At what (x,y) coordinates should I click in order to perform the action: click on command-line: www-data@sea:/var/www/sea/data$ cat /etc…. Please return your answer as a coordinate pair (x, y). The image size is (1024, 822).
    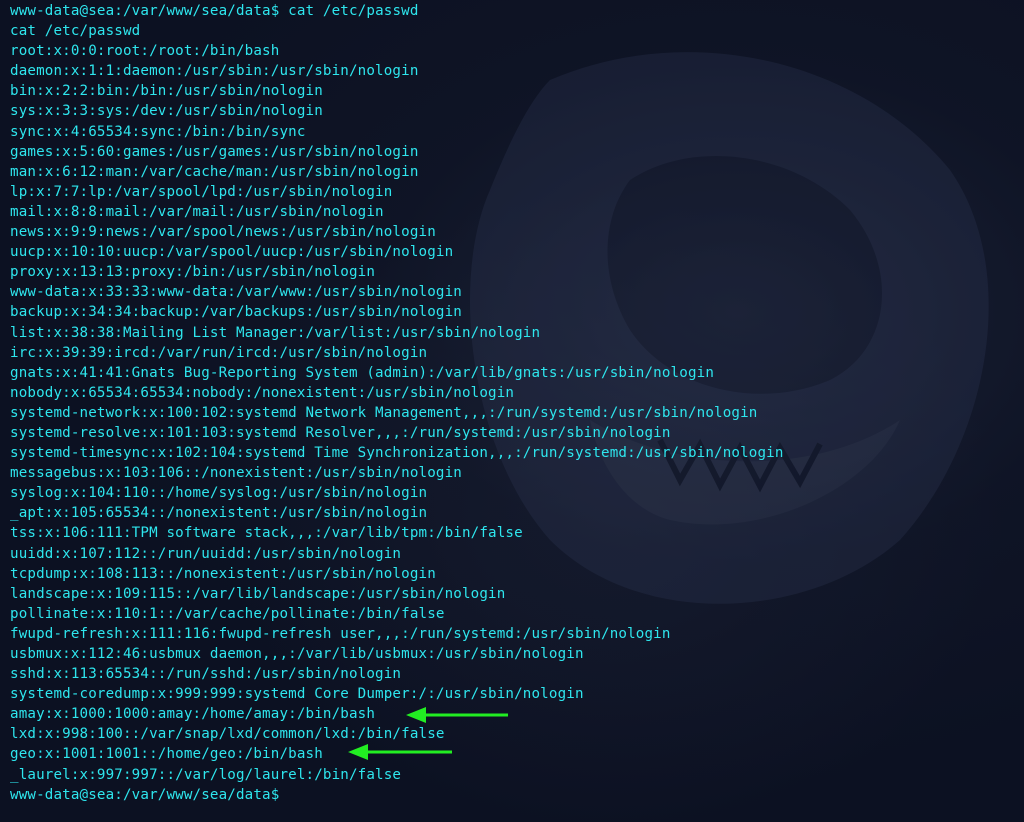
    Looking at the image, I should click on (512, 11).